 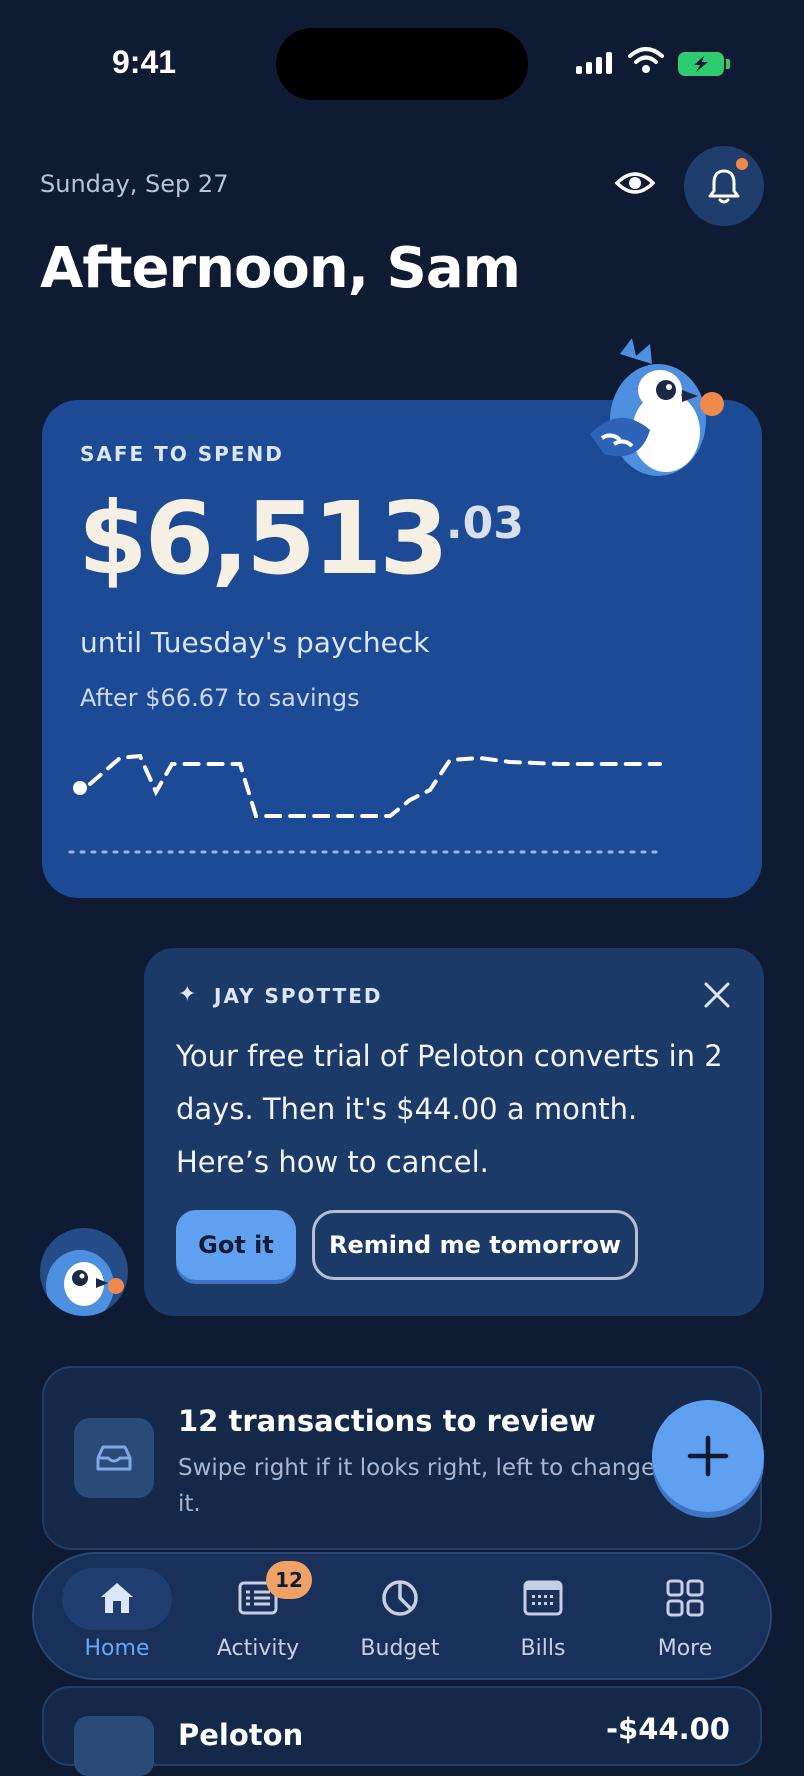 I want to click on tab-more-label: More, so click(x=685, y=1648).